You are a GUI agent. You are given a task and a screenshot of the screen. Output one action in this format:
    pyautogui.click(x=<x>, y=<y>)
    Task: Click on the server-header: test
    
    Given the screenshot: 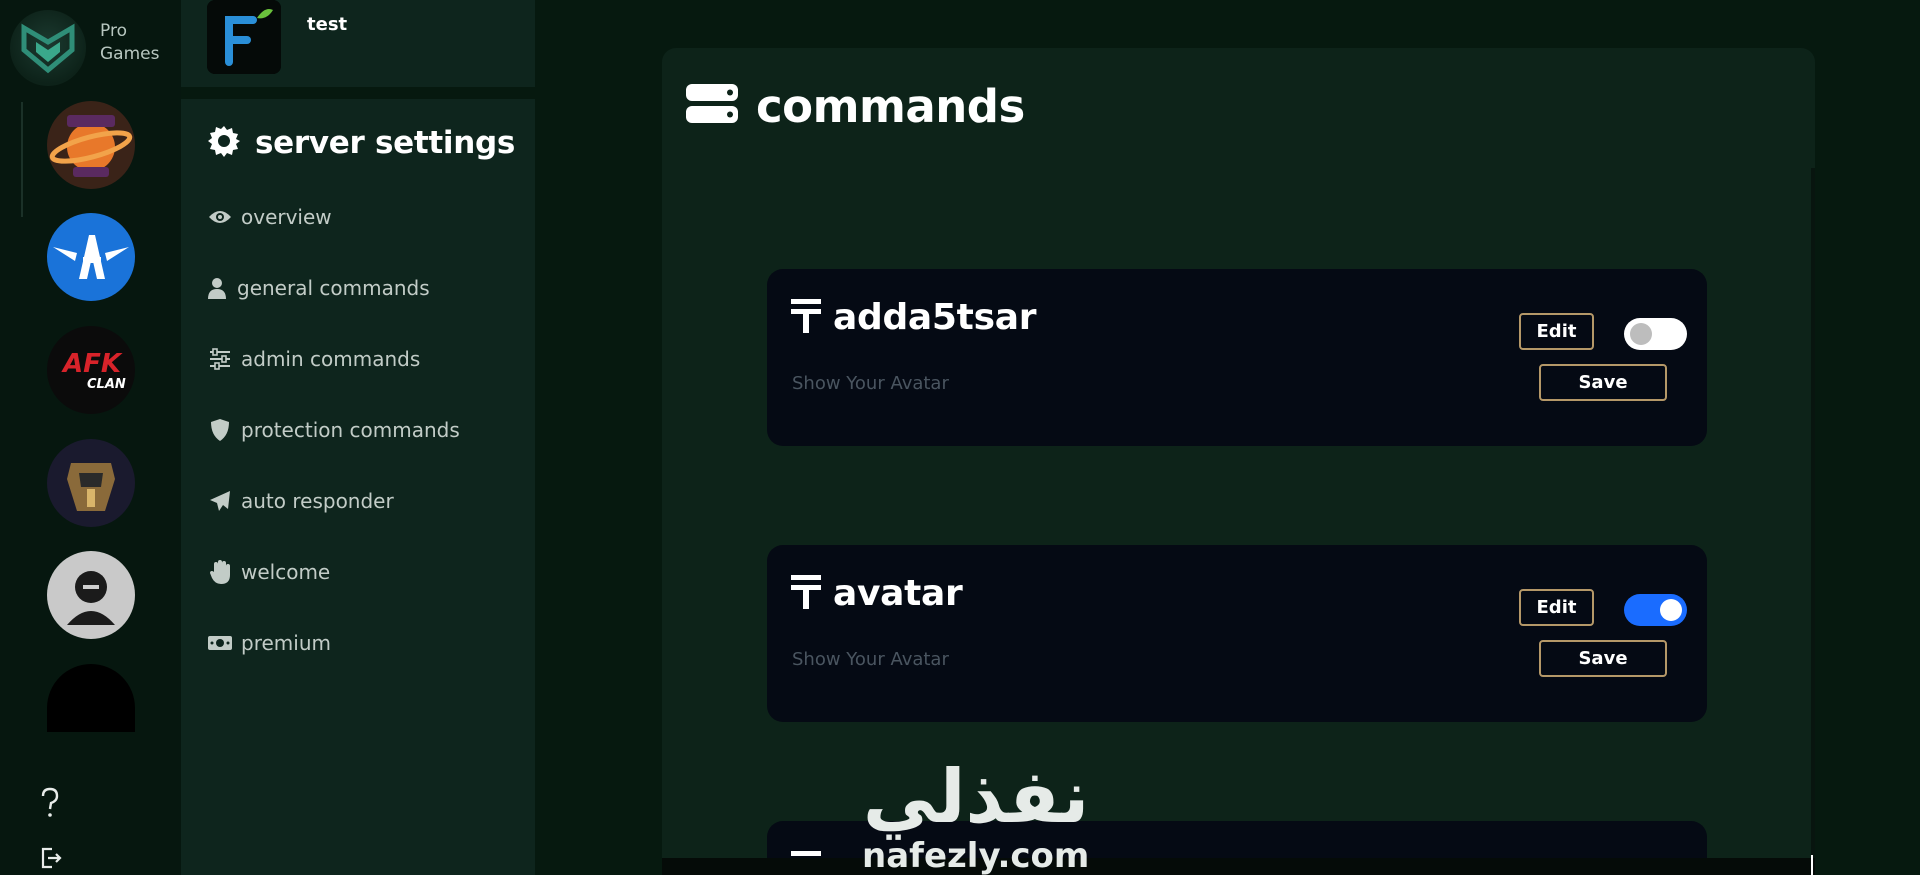 What is the action you would take?
    pyautogui.click(x=358, y=43)
    